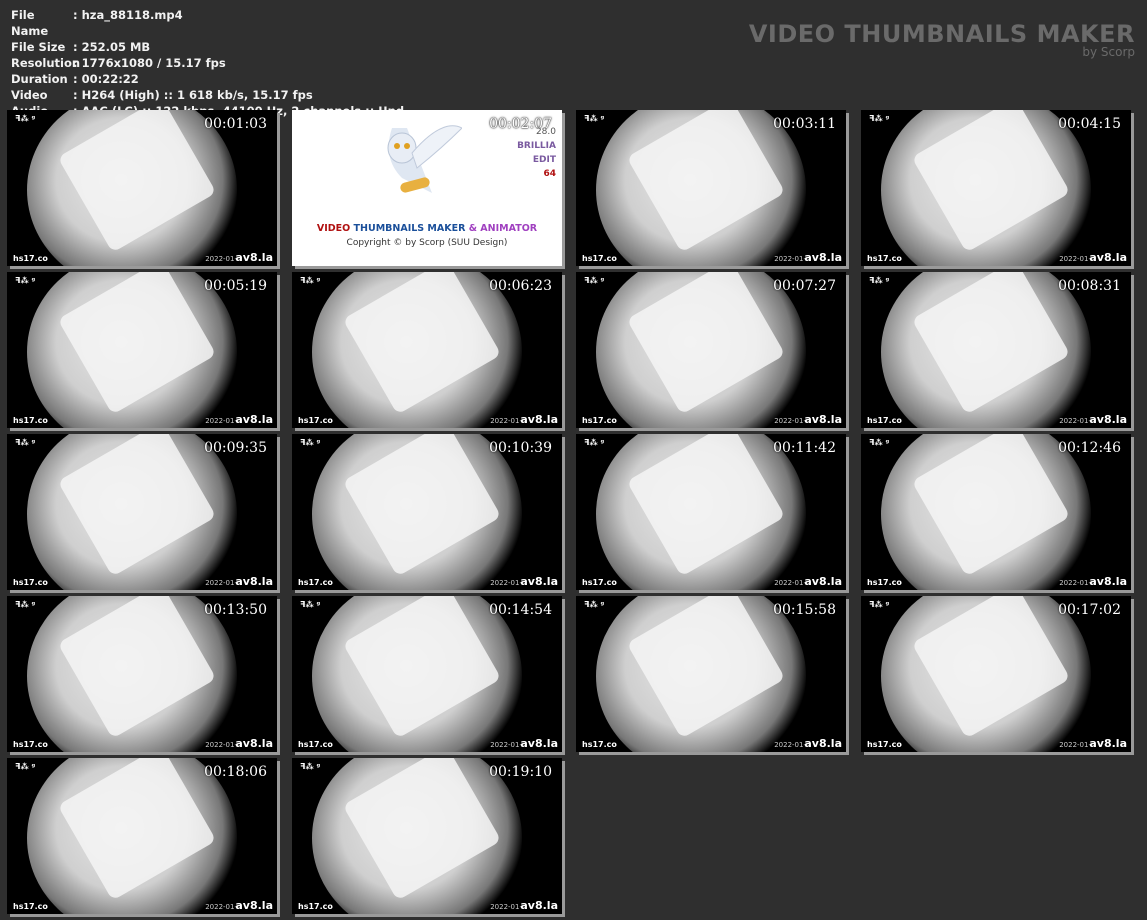 The height and width of the screenshot is (920, 1147). What do you see at coordinates (549, 174) in the screenshot?
I see `bits-text: 64` at bounding box center [549, 174].